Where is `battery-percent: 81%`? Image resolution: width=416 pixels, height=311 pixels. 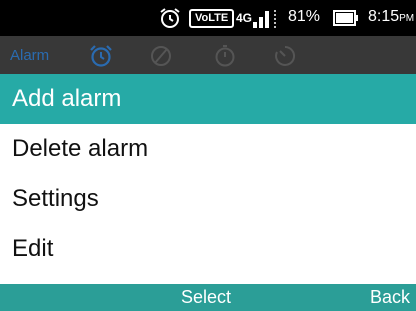 battery-percent: 81% is located at coordinates (304, 16).